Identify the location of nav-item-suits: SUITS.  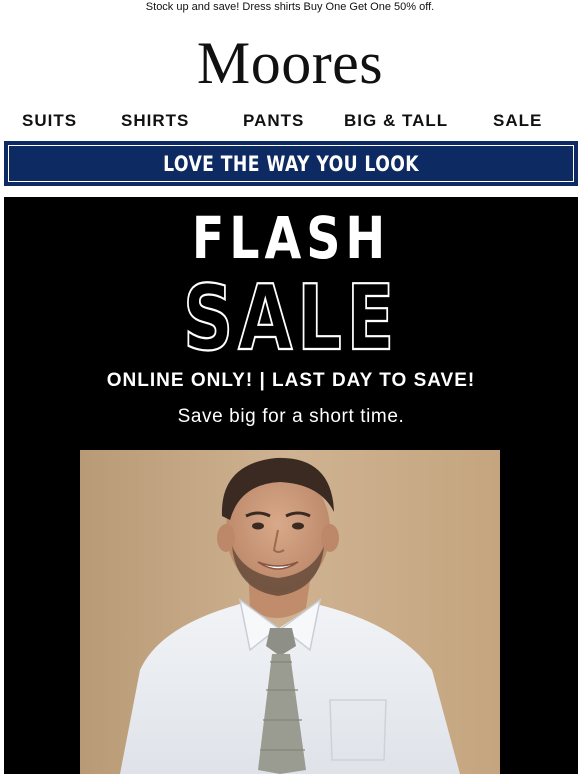
(49, 121).